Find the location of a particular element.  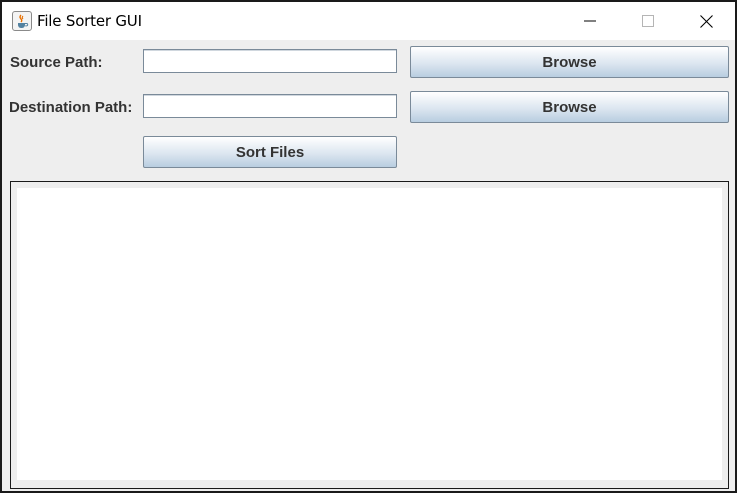

source-path-label: Source Path: is located at coordinates (56, 62).